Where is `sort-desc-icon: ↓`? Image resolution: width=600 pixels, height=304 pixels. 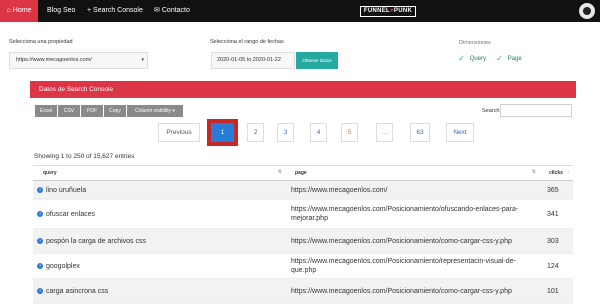
sort-desc-icon: ↓ is located at coordinates (569, 172).